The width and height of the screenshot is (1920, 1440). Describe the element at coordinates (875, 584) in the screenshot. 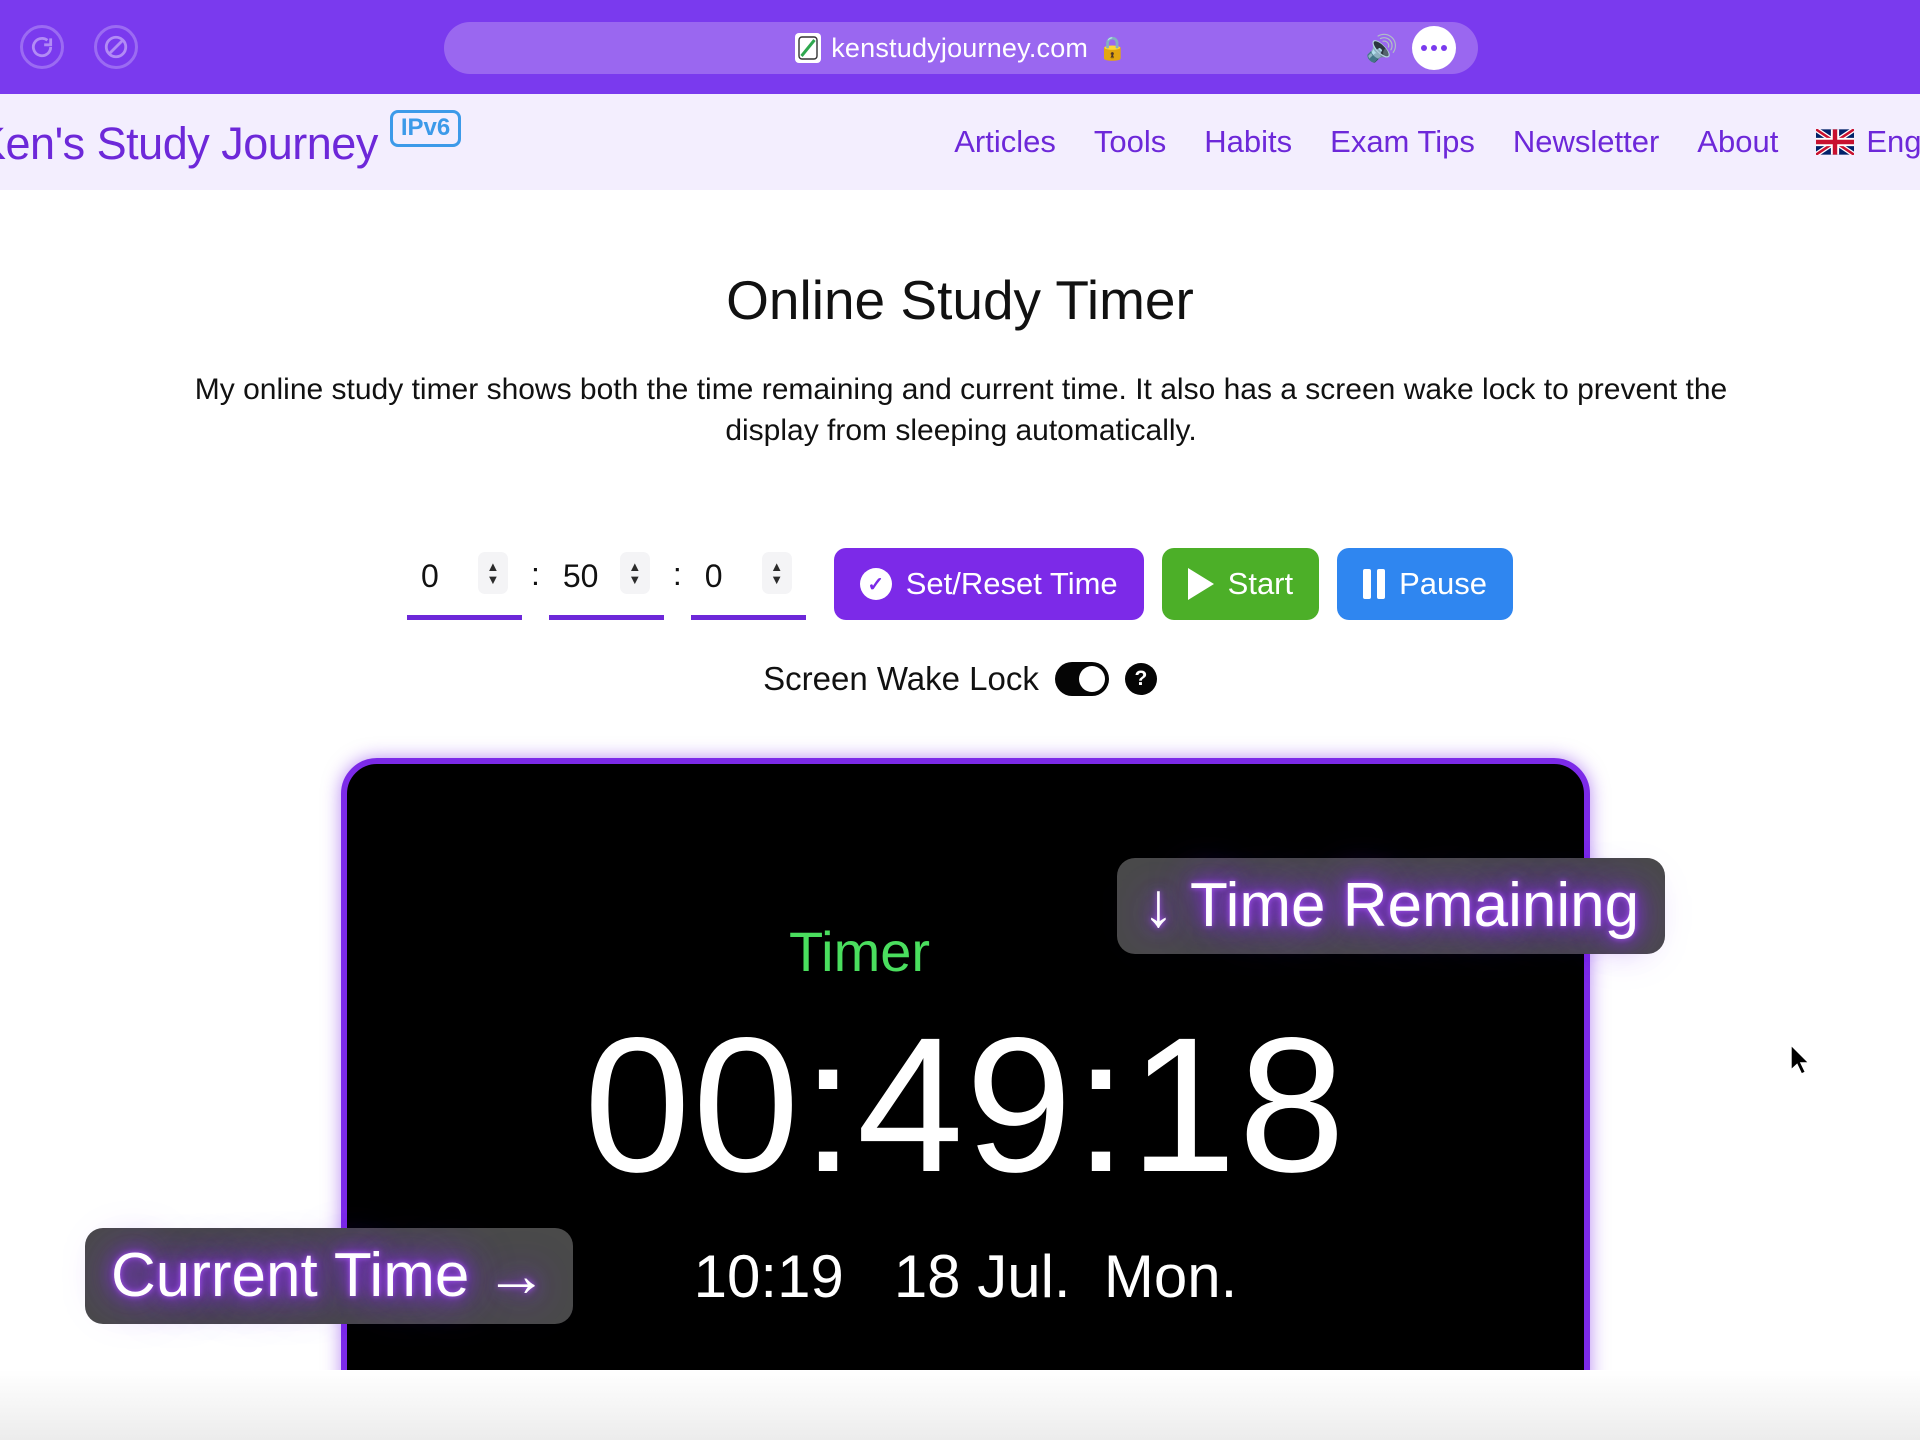

I see `check-circle-icon: ✓` at that location.